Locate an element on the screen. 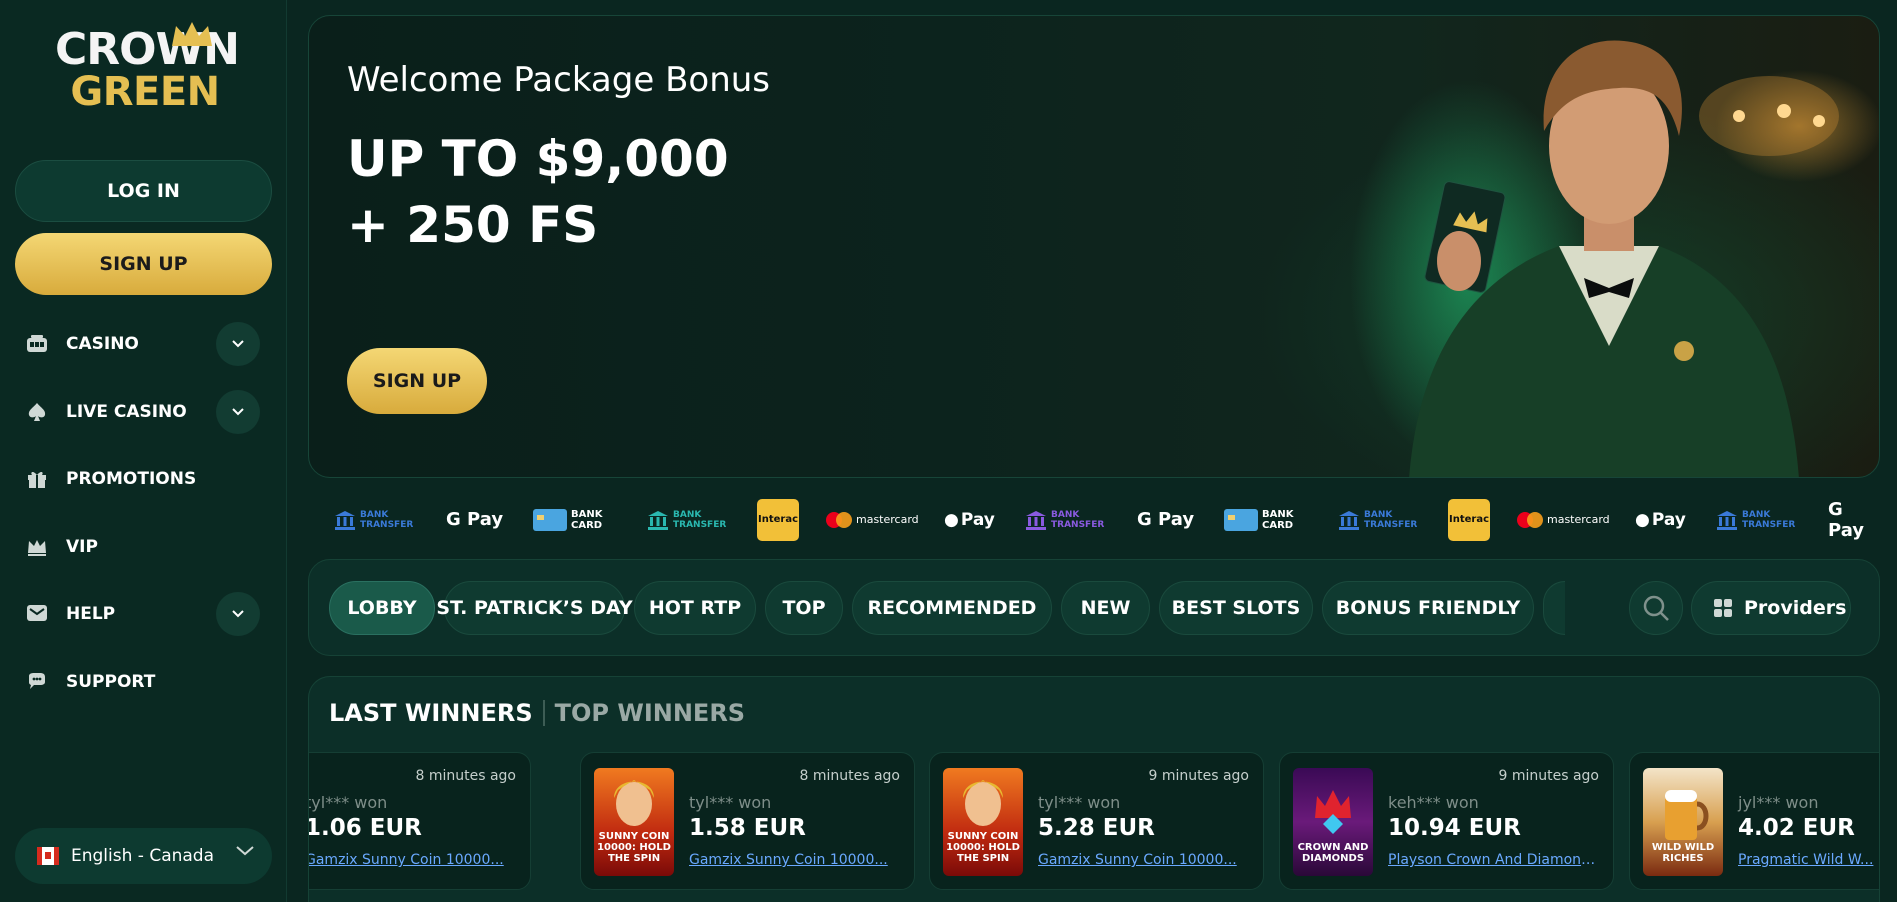 This screenshot has height=902, width=1897. sidebar-item-live-casino: LIVE CASINO is located at coordinates (143, 412).